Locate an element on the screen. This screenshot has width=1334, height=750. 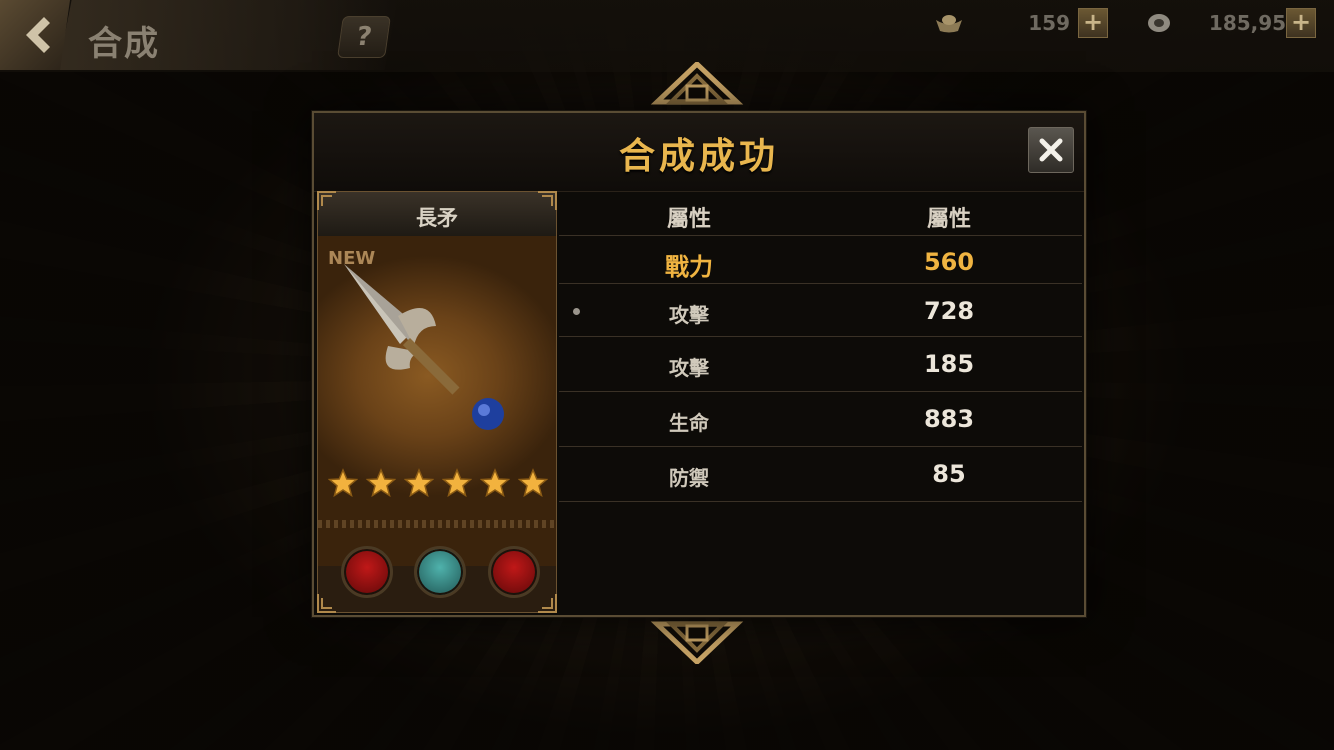
back-button is located at coordinates (35, 35).